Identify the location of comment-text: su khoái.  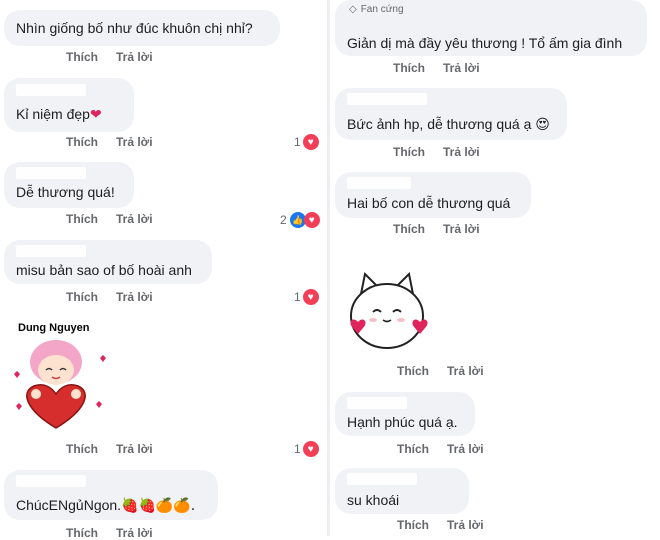
(373, 500).